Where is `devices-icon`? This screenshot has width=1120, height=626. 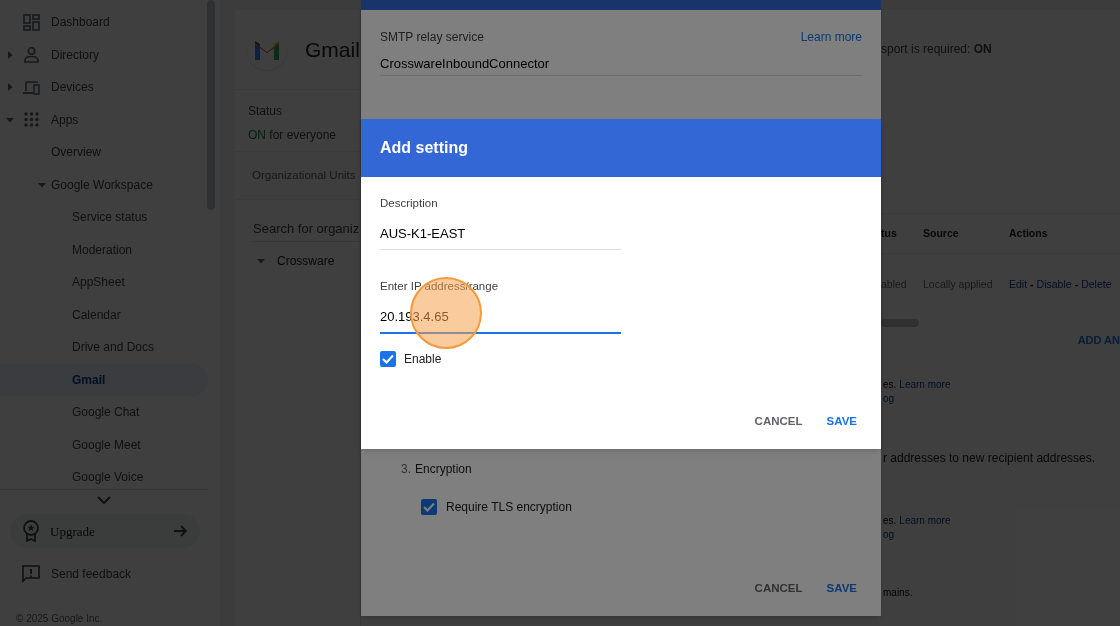 devices-icon is located at coordinates (31, 87).